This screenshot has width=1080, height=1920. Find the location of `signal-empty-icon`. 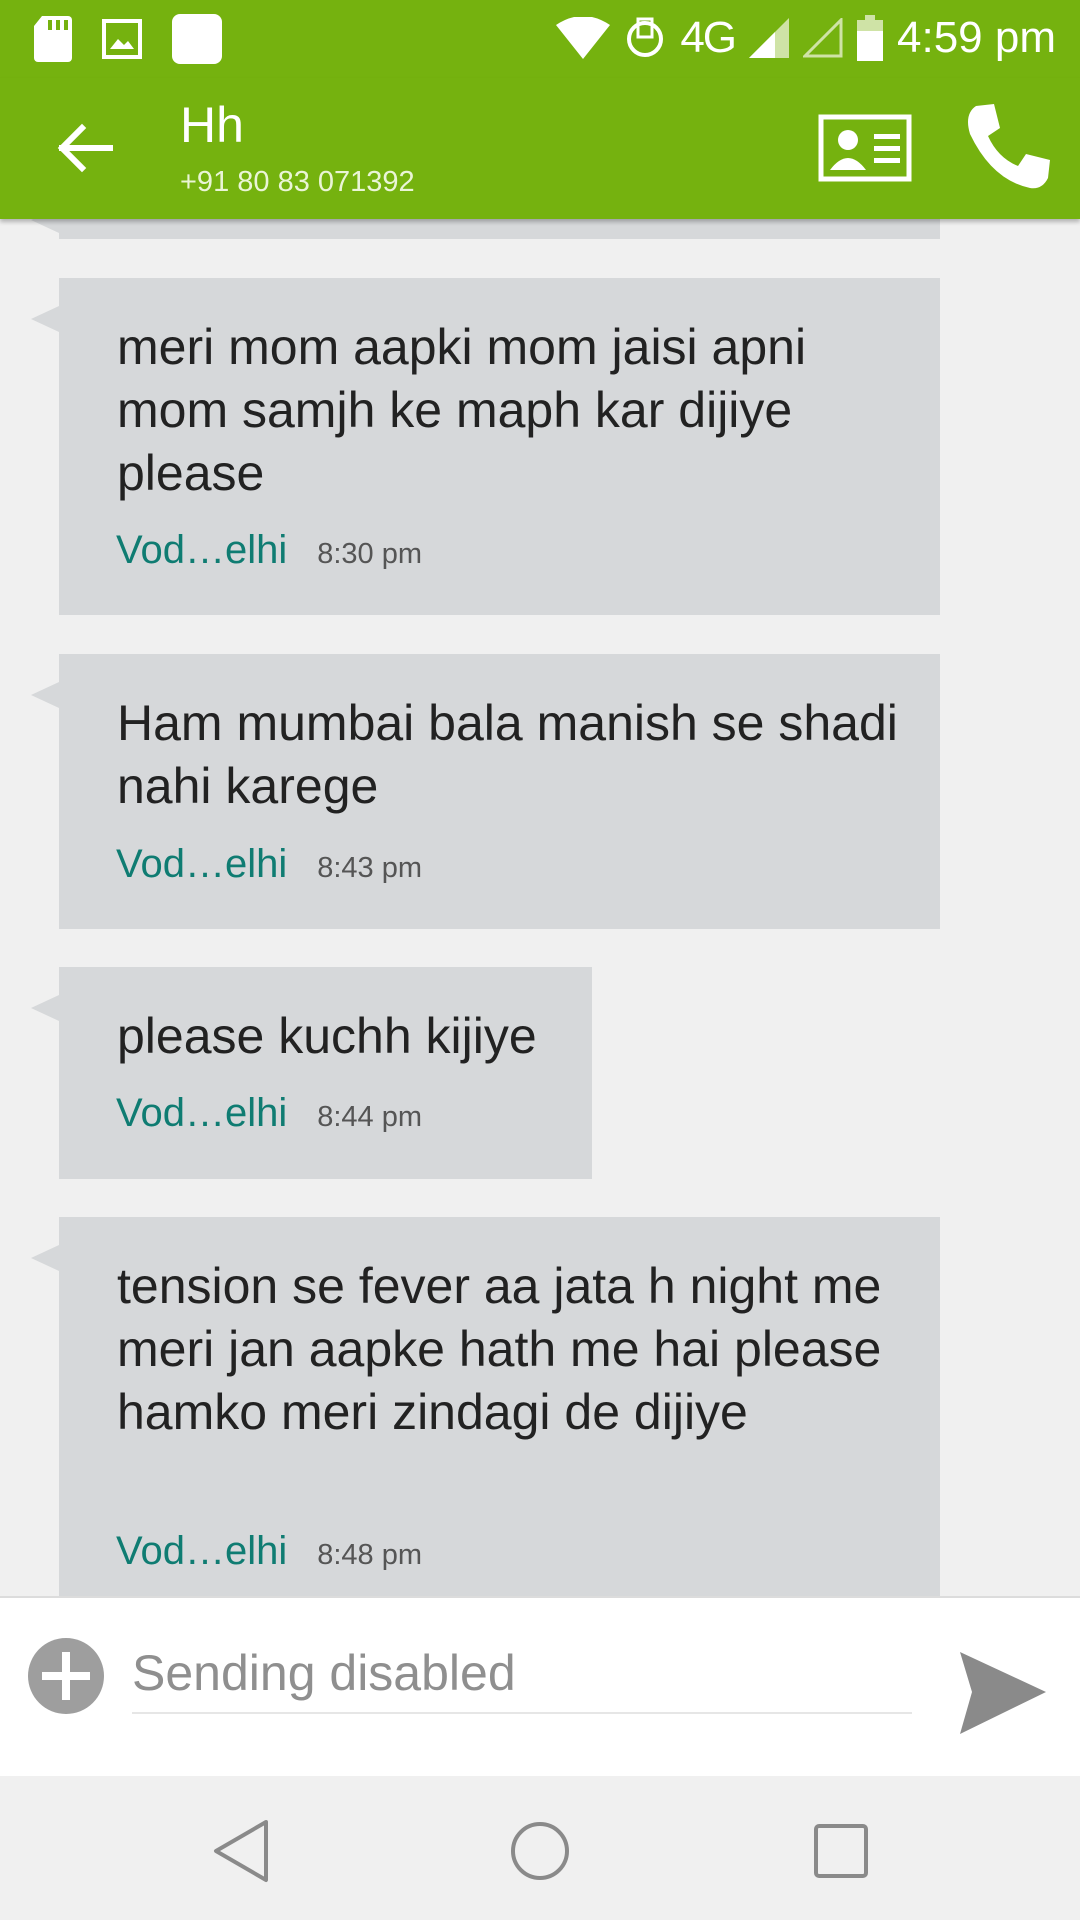

signal-empty-icon is located at coordinates (823, 38).